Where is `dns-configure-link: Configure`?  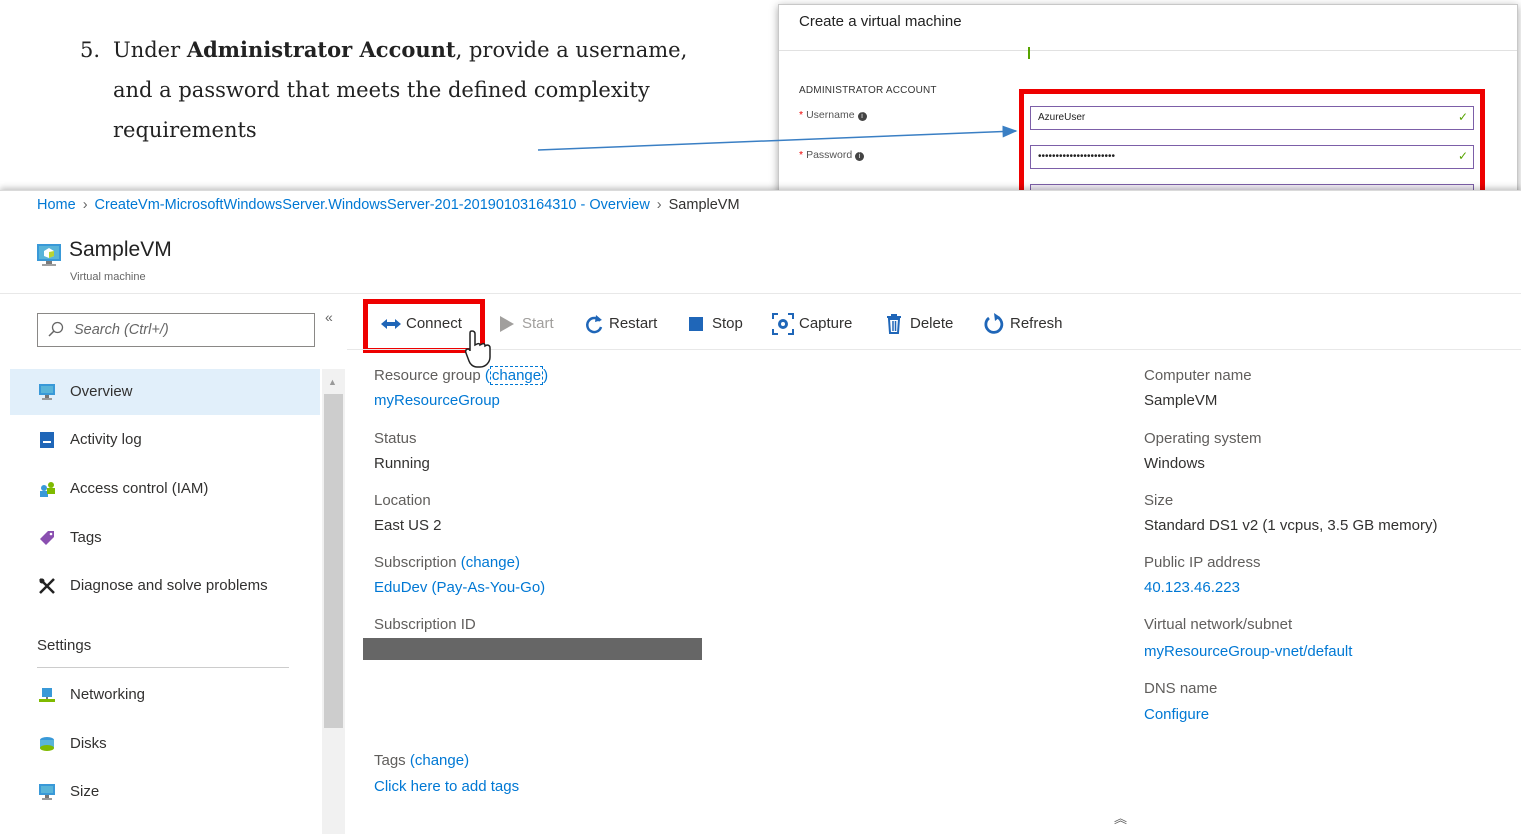 dns-configure-link: Configure is located at coordinates (1176, 714).